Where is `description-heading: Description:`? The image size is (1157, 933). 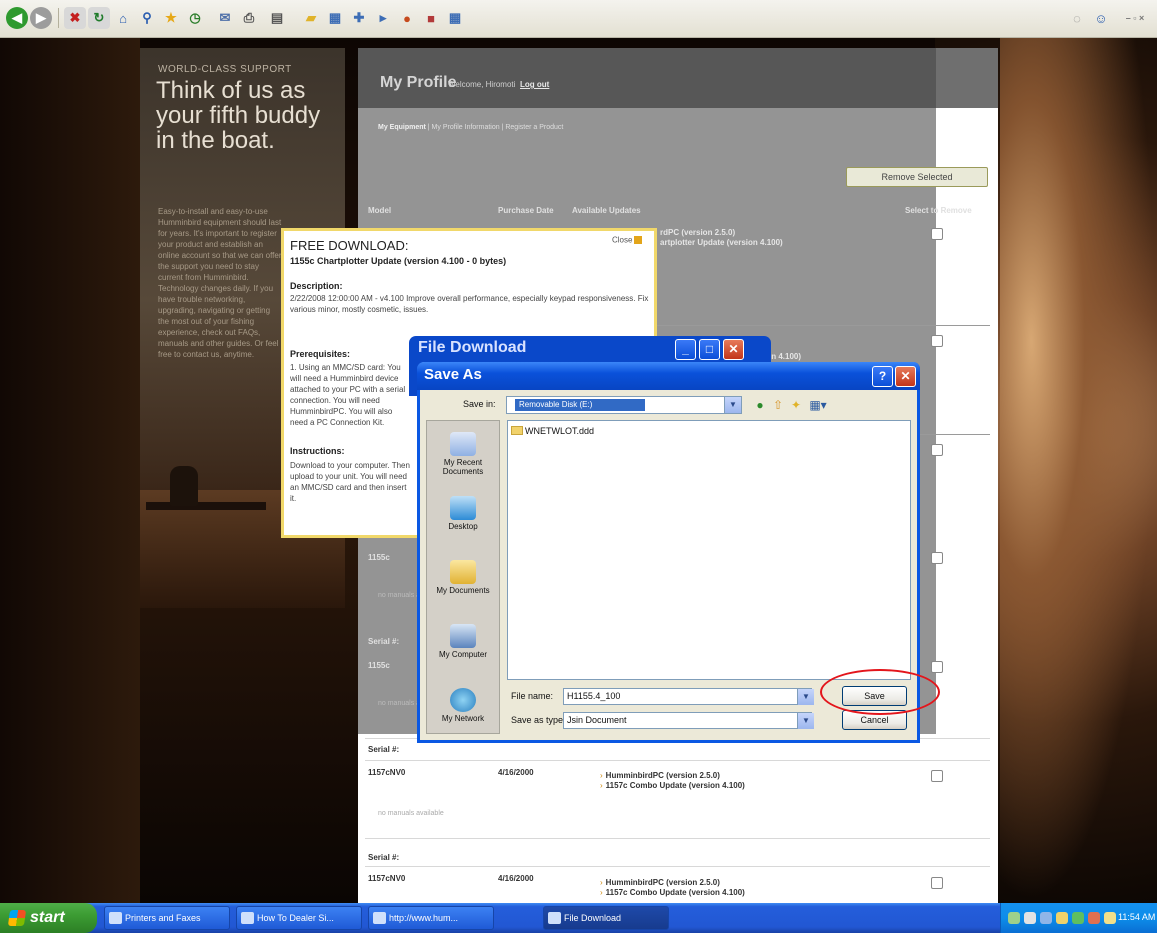
description-heading: Description: is located at coordinates (316, 286).